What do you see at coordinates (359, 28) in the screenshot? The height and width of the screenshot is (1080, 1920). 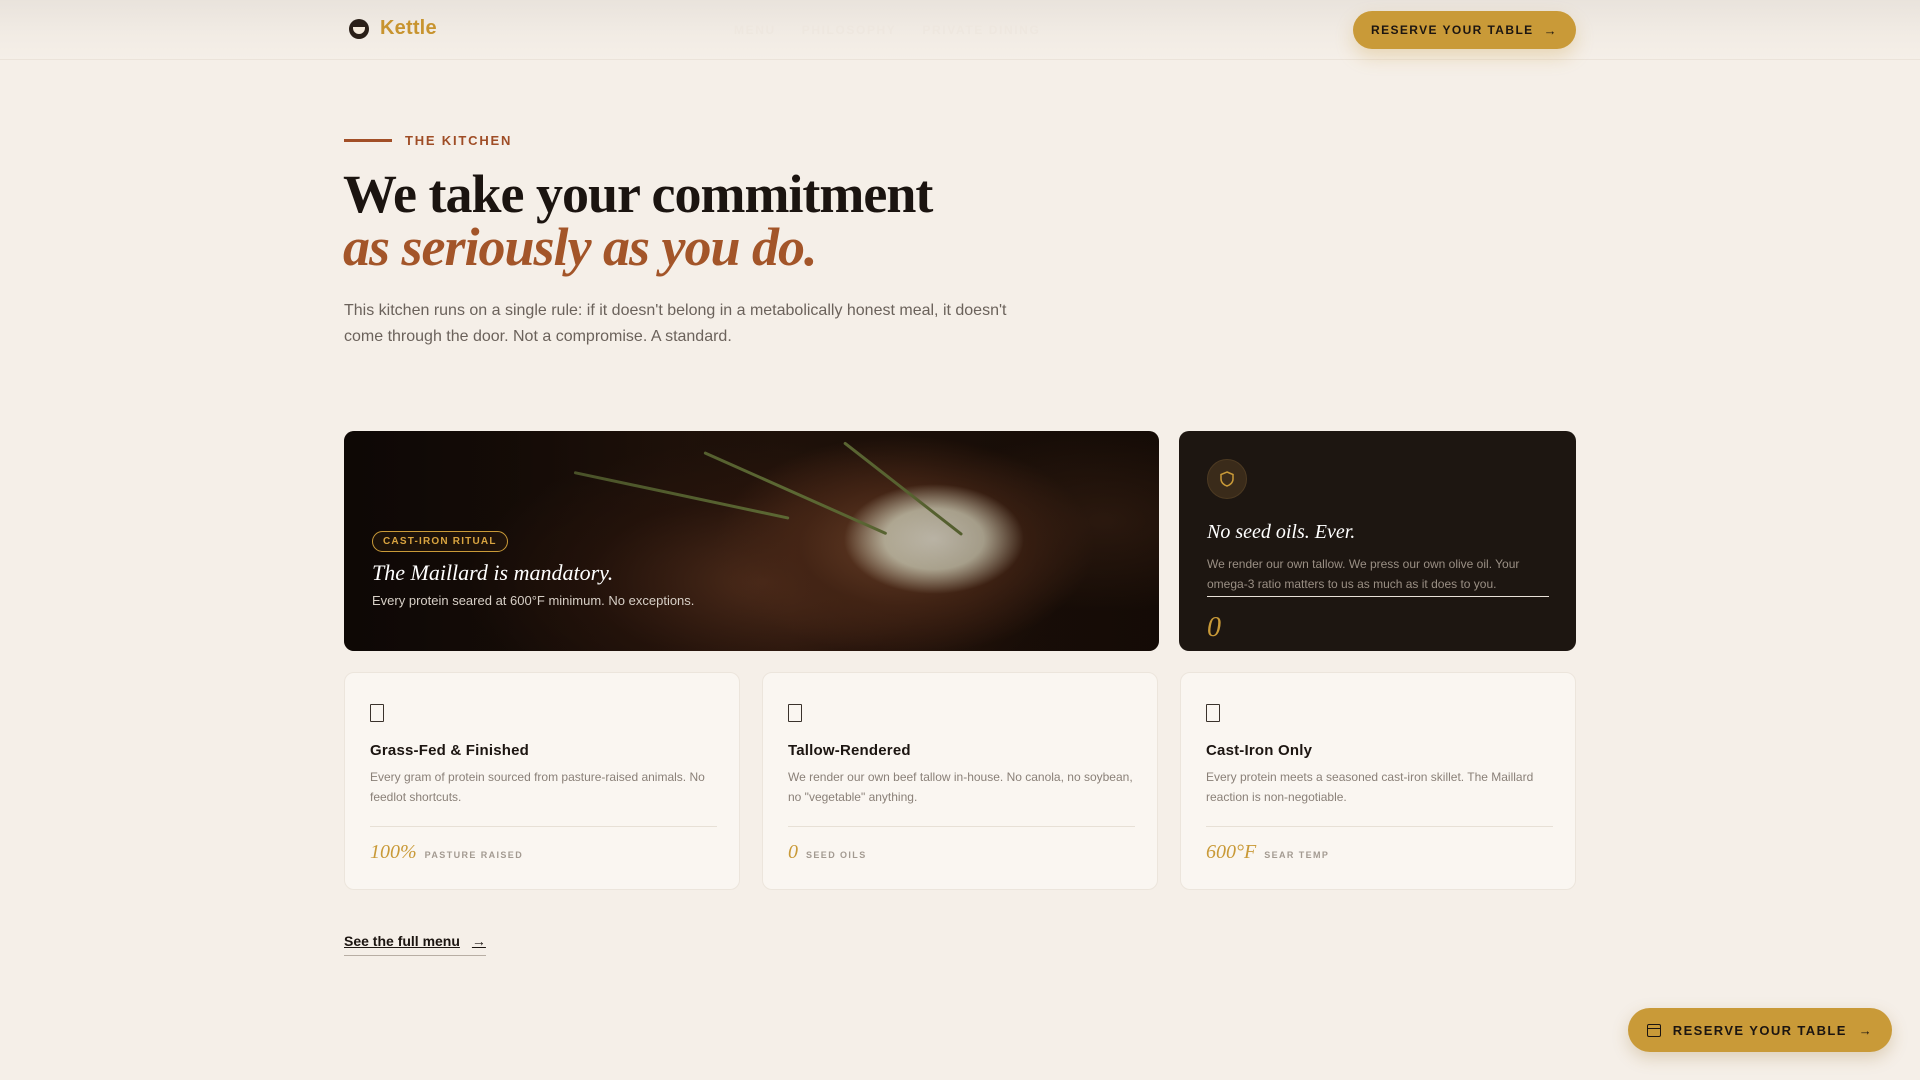 I see `kettle-logo-icon` at bounding box center [359, 28].